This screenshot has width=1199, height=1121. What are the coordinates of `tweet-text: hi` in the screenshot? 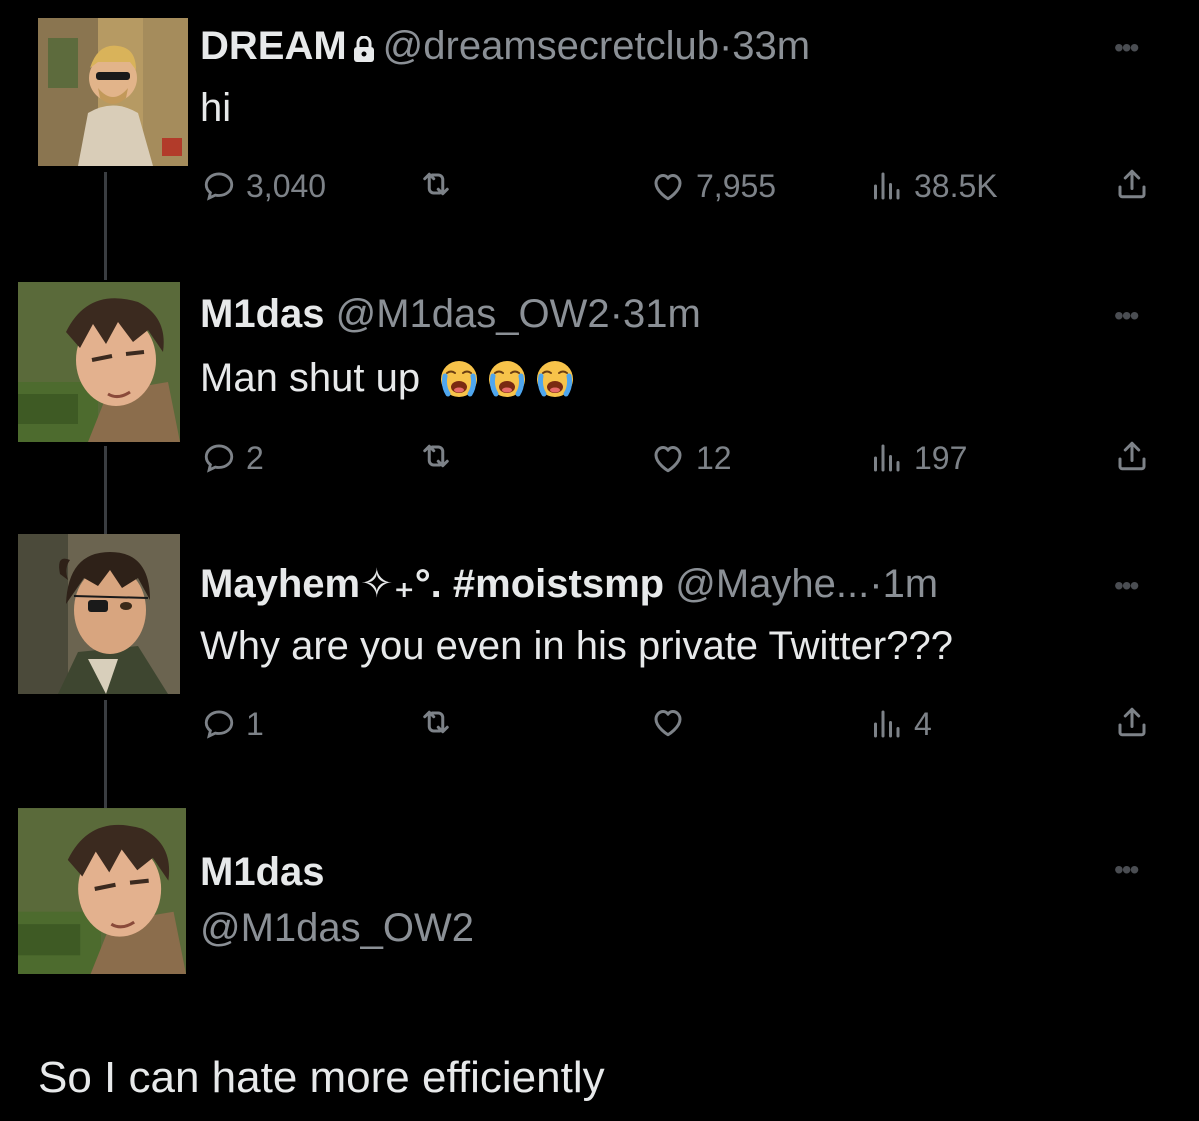 It's located at (216, 108).